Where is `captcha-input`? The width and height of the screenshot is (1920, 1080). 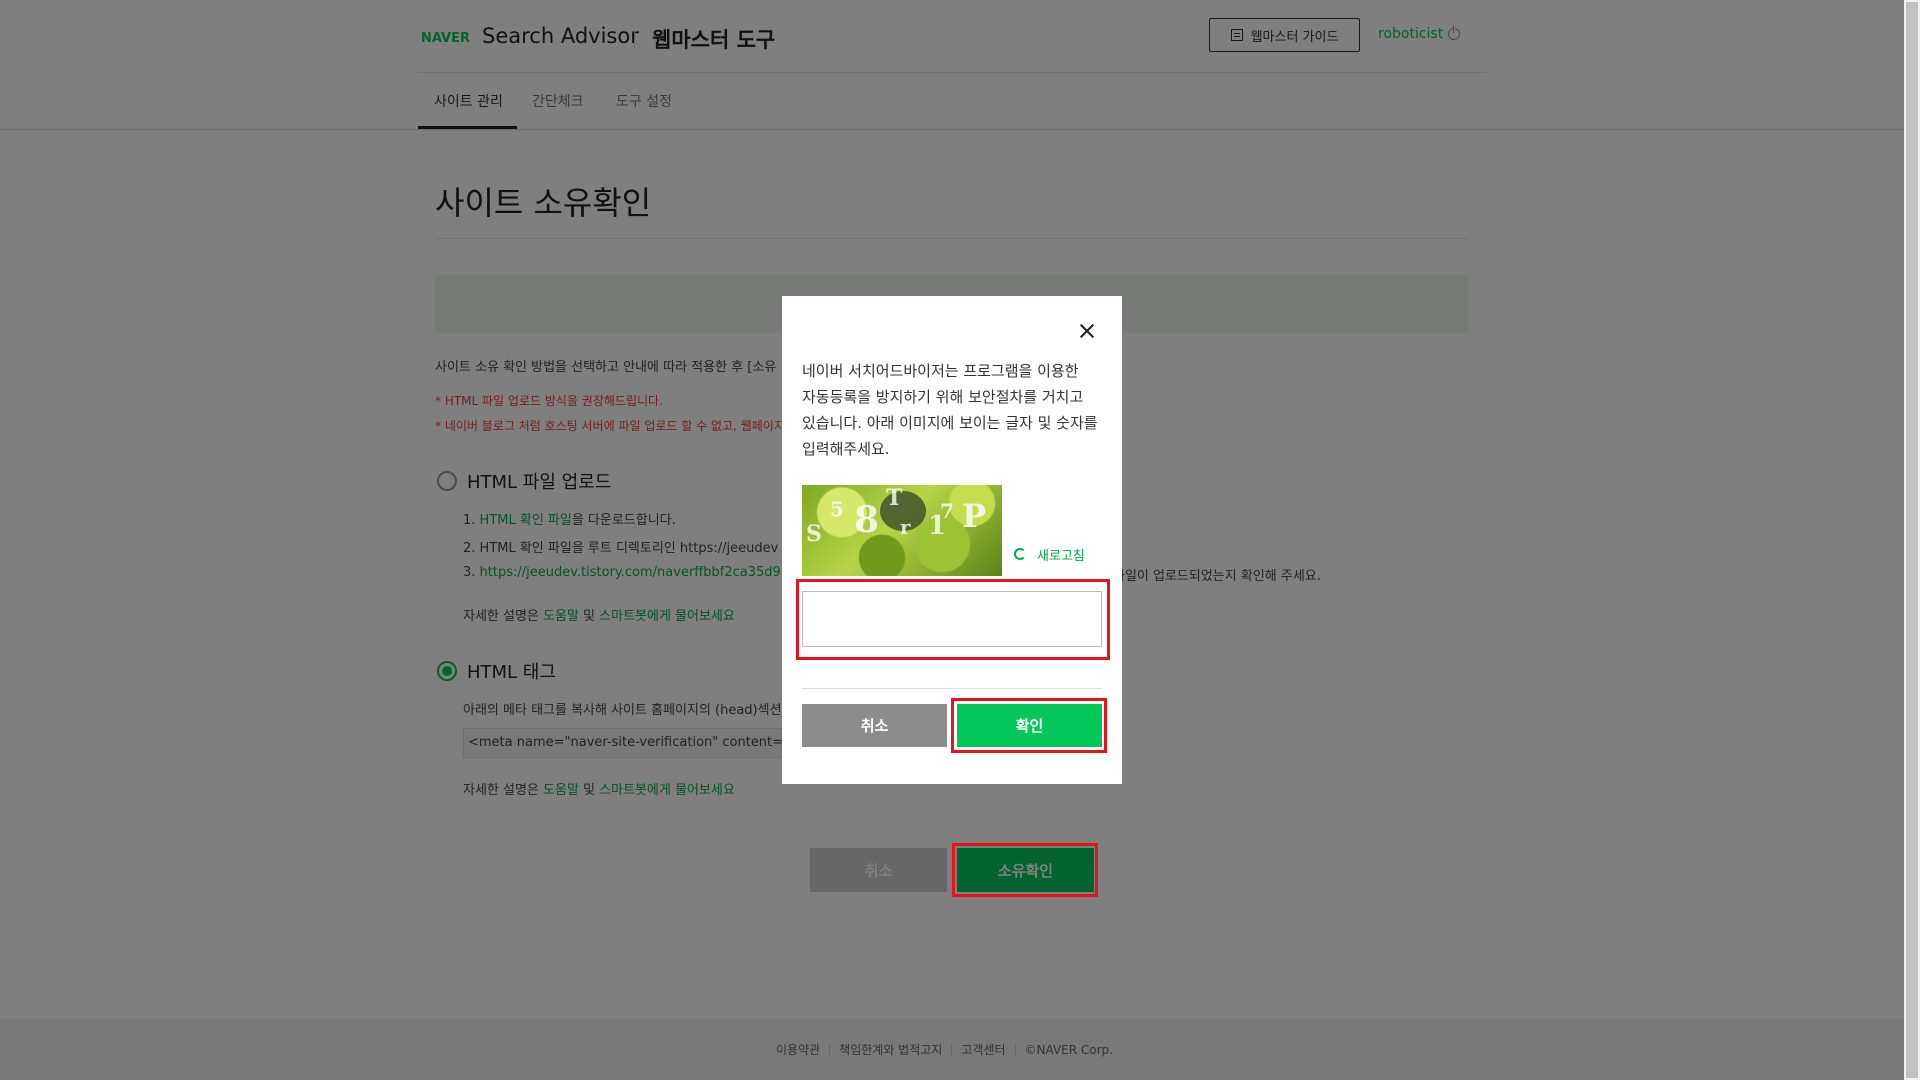
captcha-input is located at coordinates (952, 619).